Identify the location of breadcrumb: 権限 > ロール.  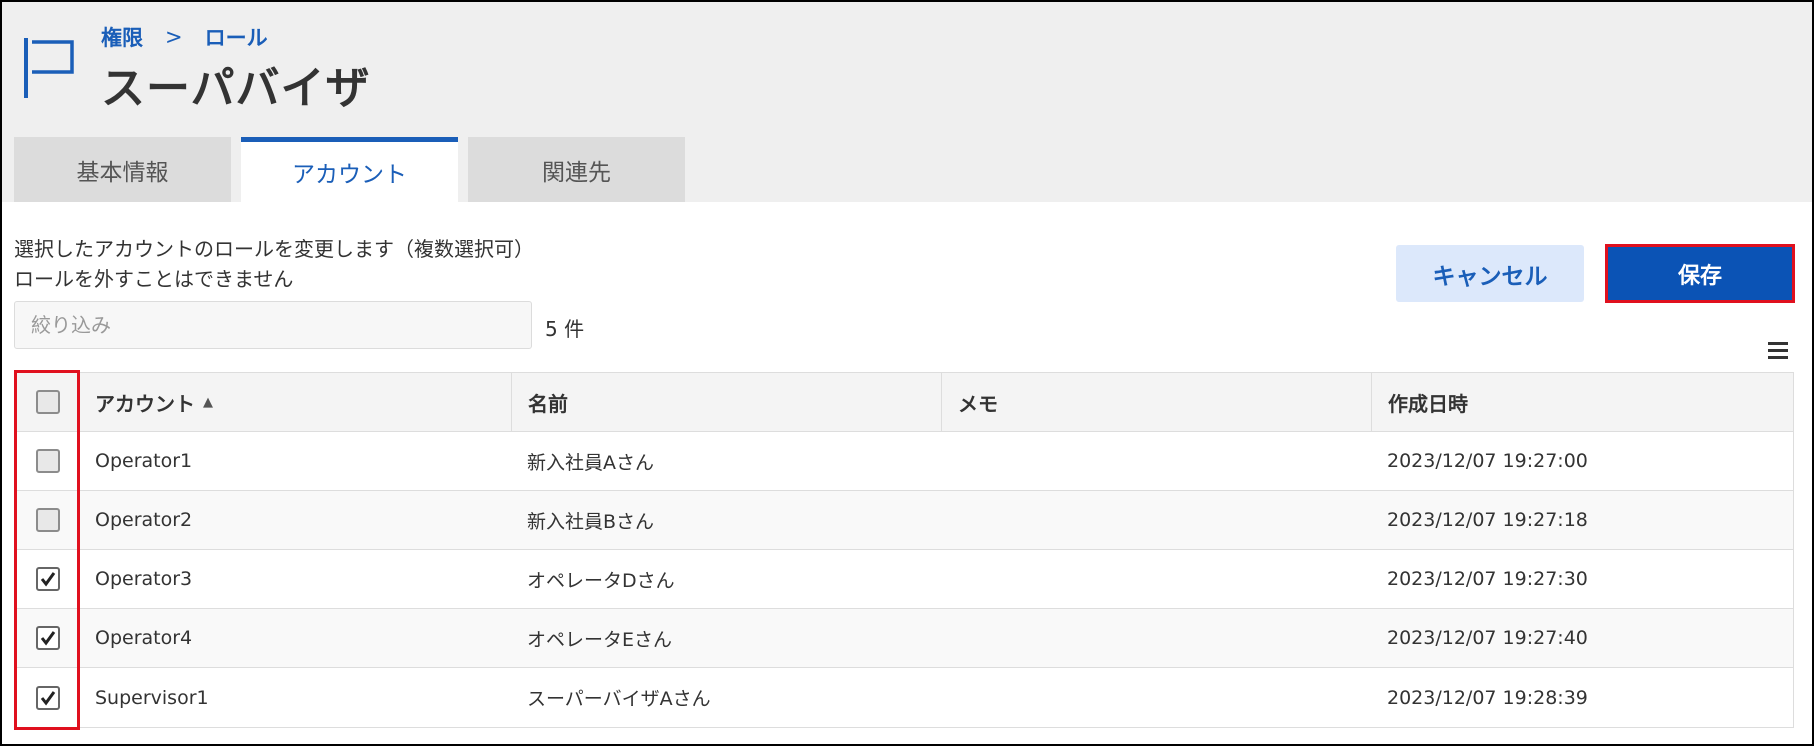
(184, 37).